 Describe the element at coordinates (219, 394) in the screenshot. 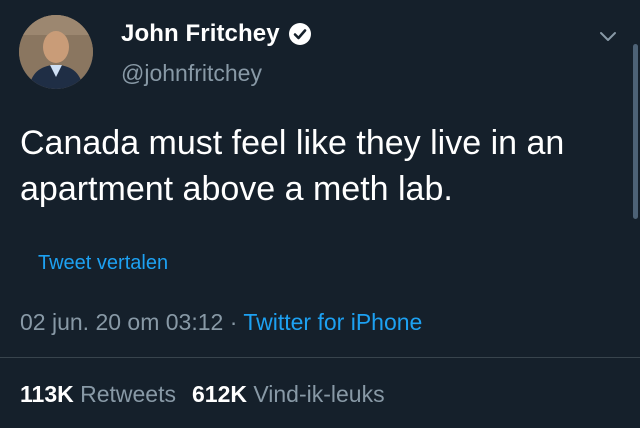

I see `likes-count: 612K` at that location.